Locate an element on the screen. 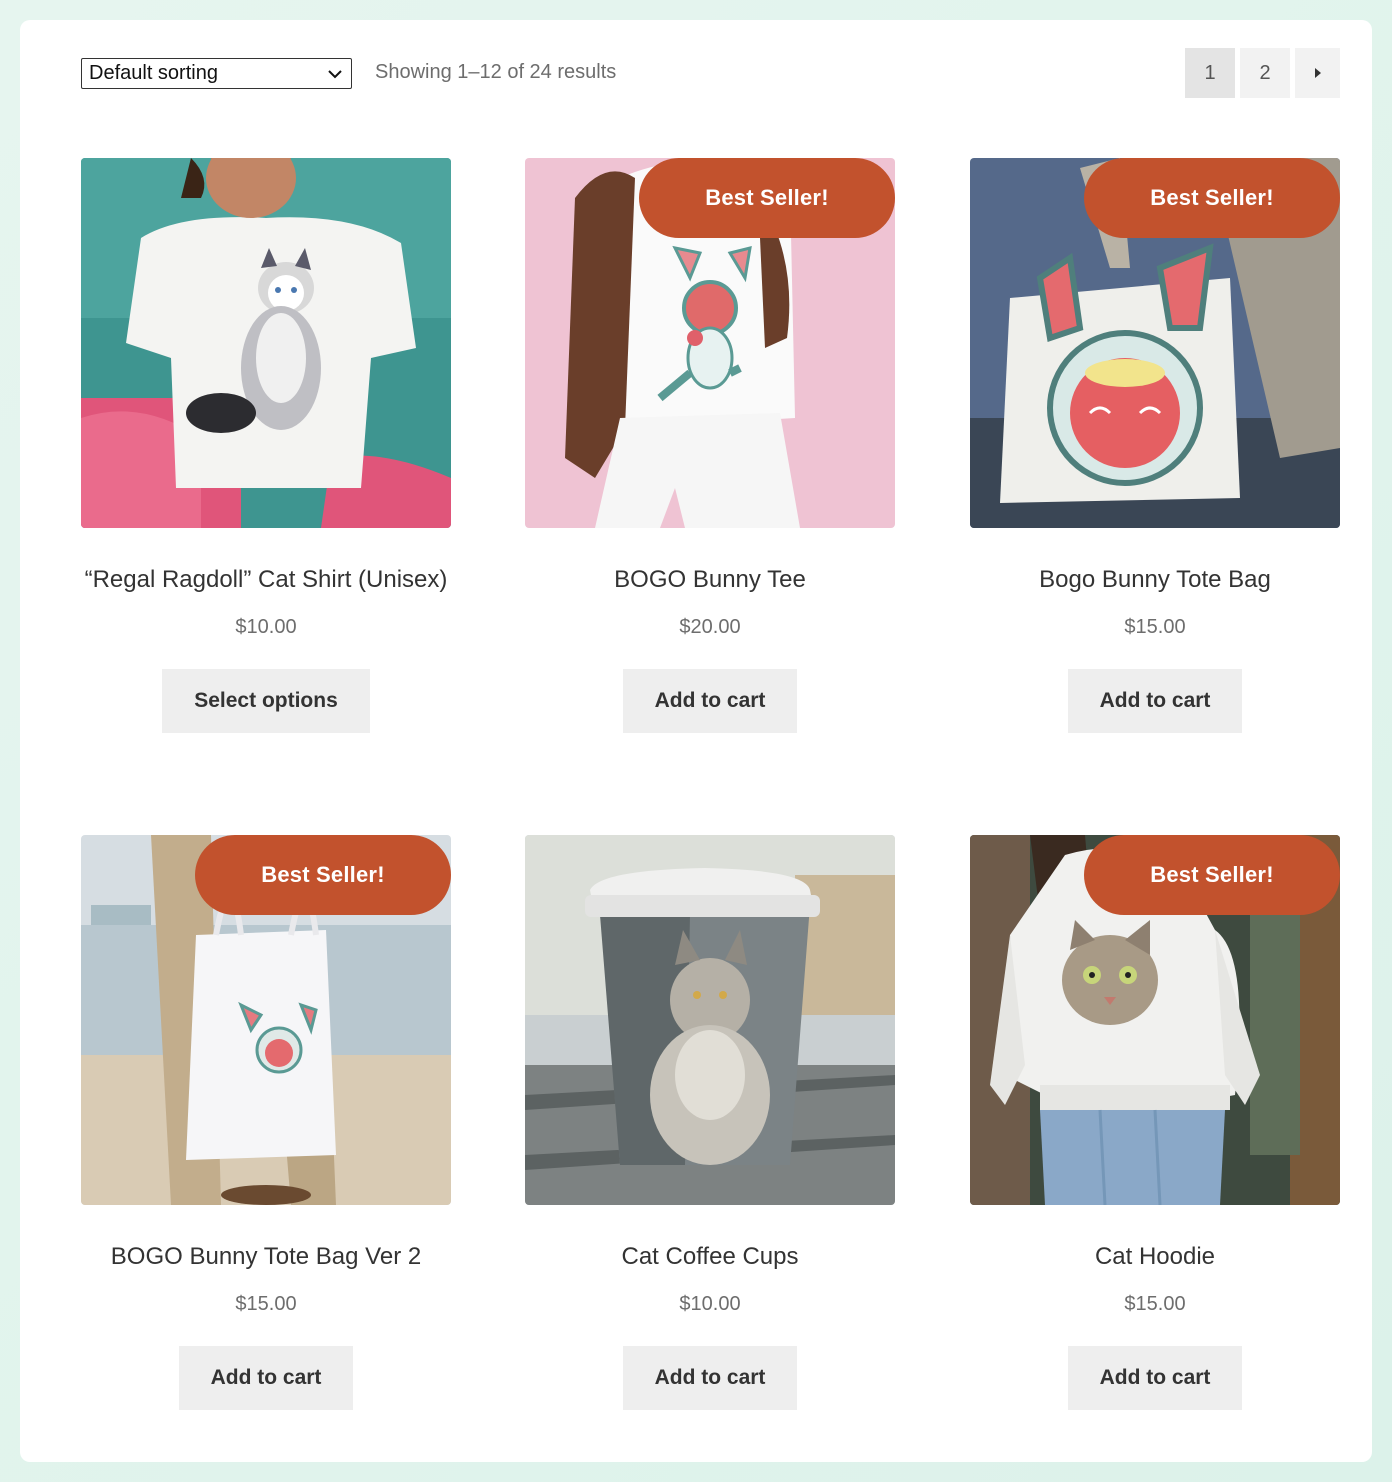  product-title: BOGO Bunny Tee is located at coordinates (710, 580).